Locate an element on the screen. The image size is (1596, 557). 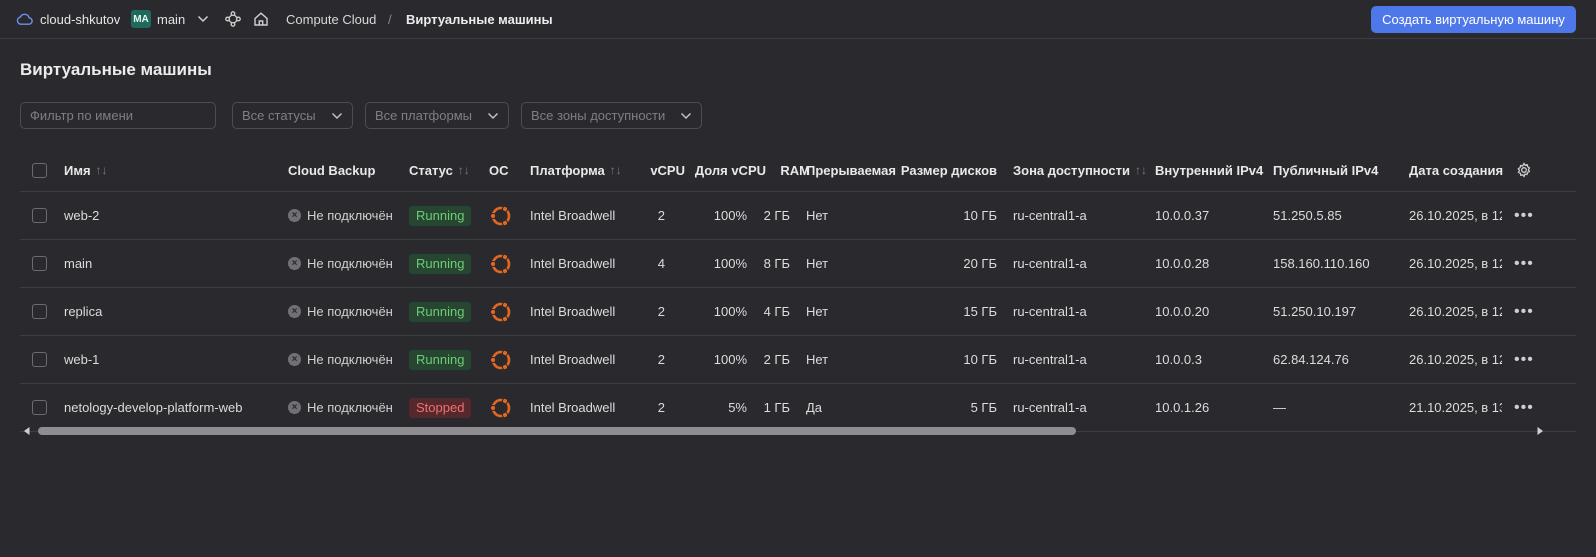
column-header-preemptible: Прерываемая is located at coordinates (851, 170).